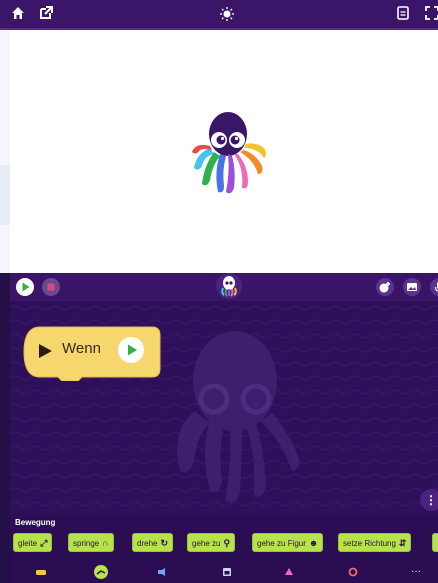  What do you see at coordinates (46, 14) in the screenshot?
I see `external-link-icon` at bounding box center [46, 14].